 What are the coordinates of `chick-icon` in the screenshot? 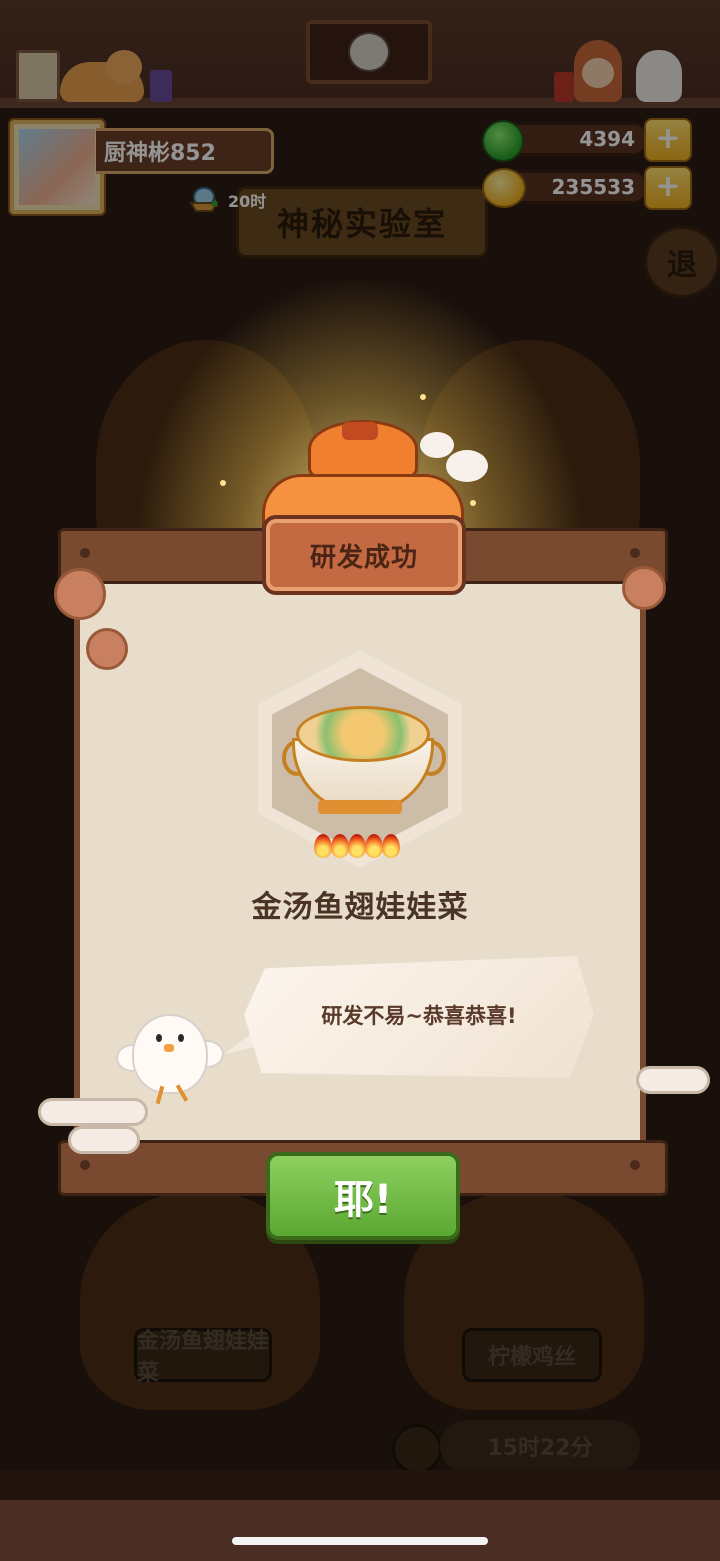 It's located at (170, 1054).